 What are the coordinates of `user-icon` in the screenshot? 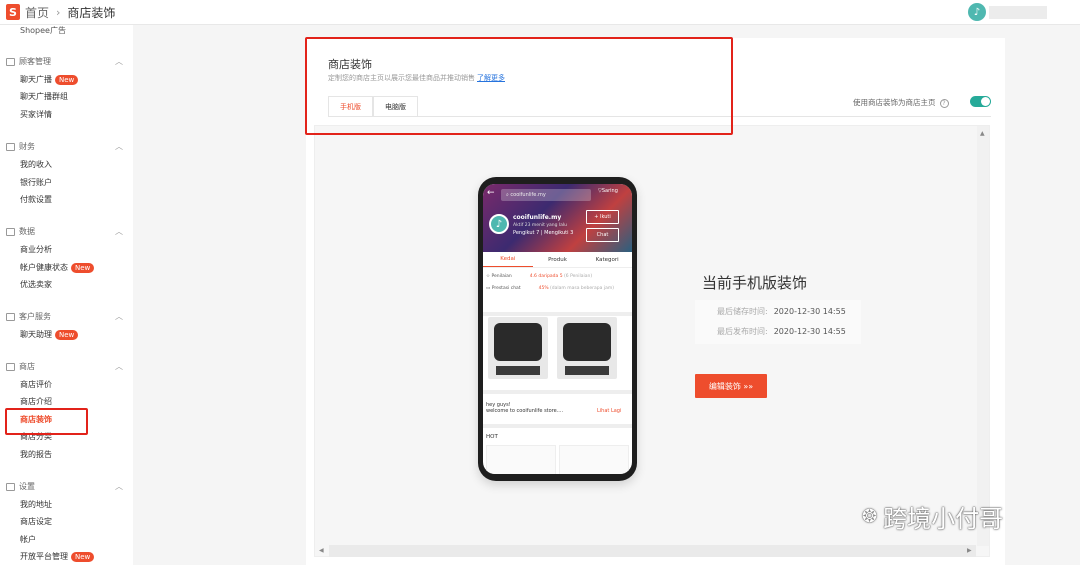 It's located at (10, 61).